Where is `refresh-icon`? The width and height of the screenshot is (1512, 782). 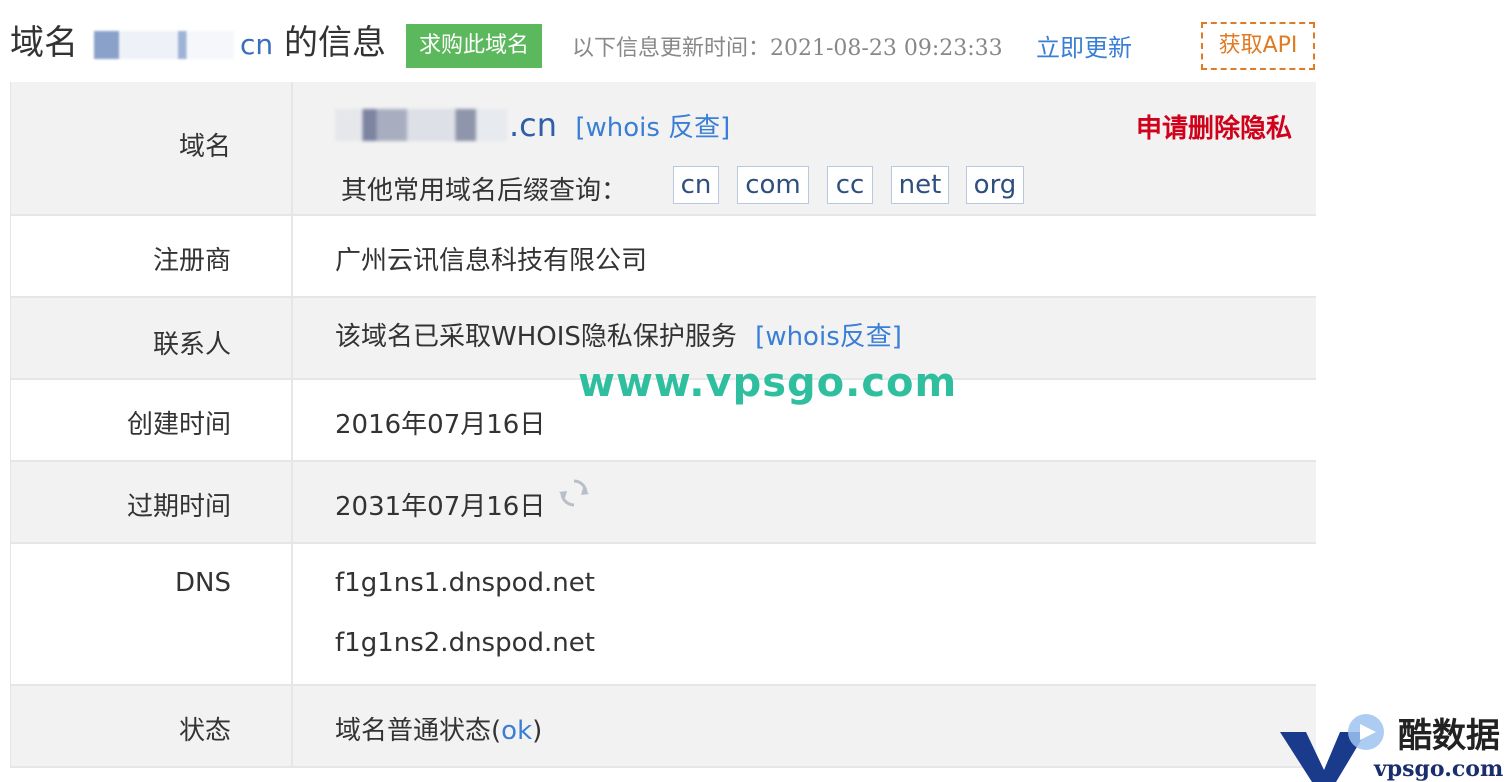 refresh-icon is located at coordinates (574, 493).